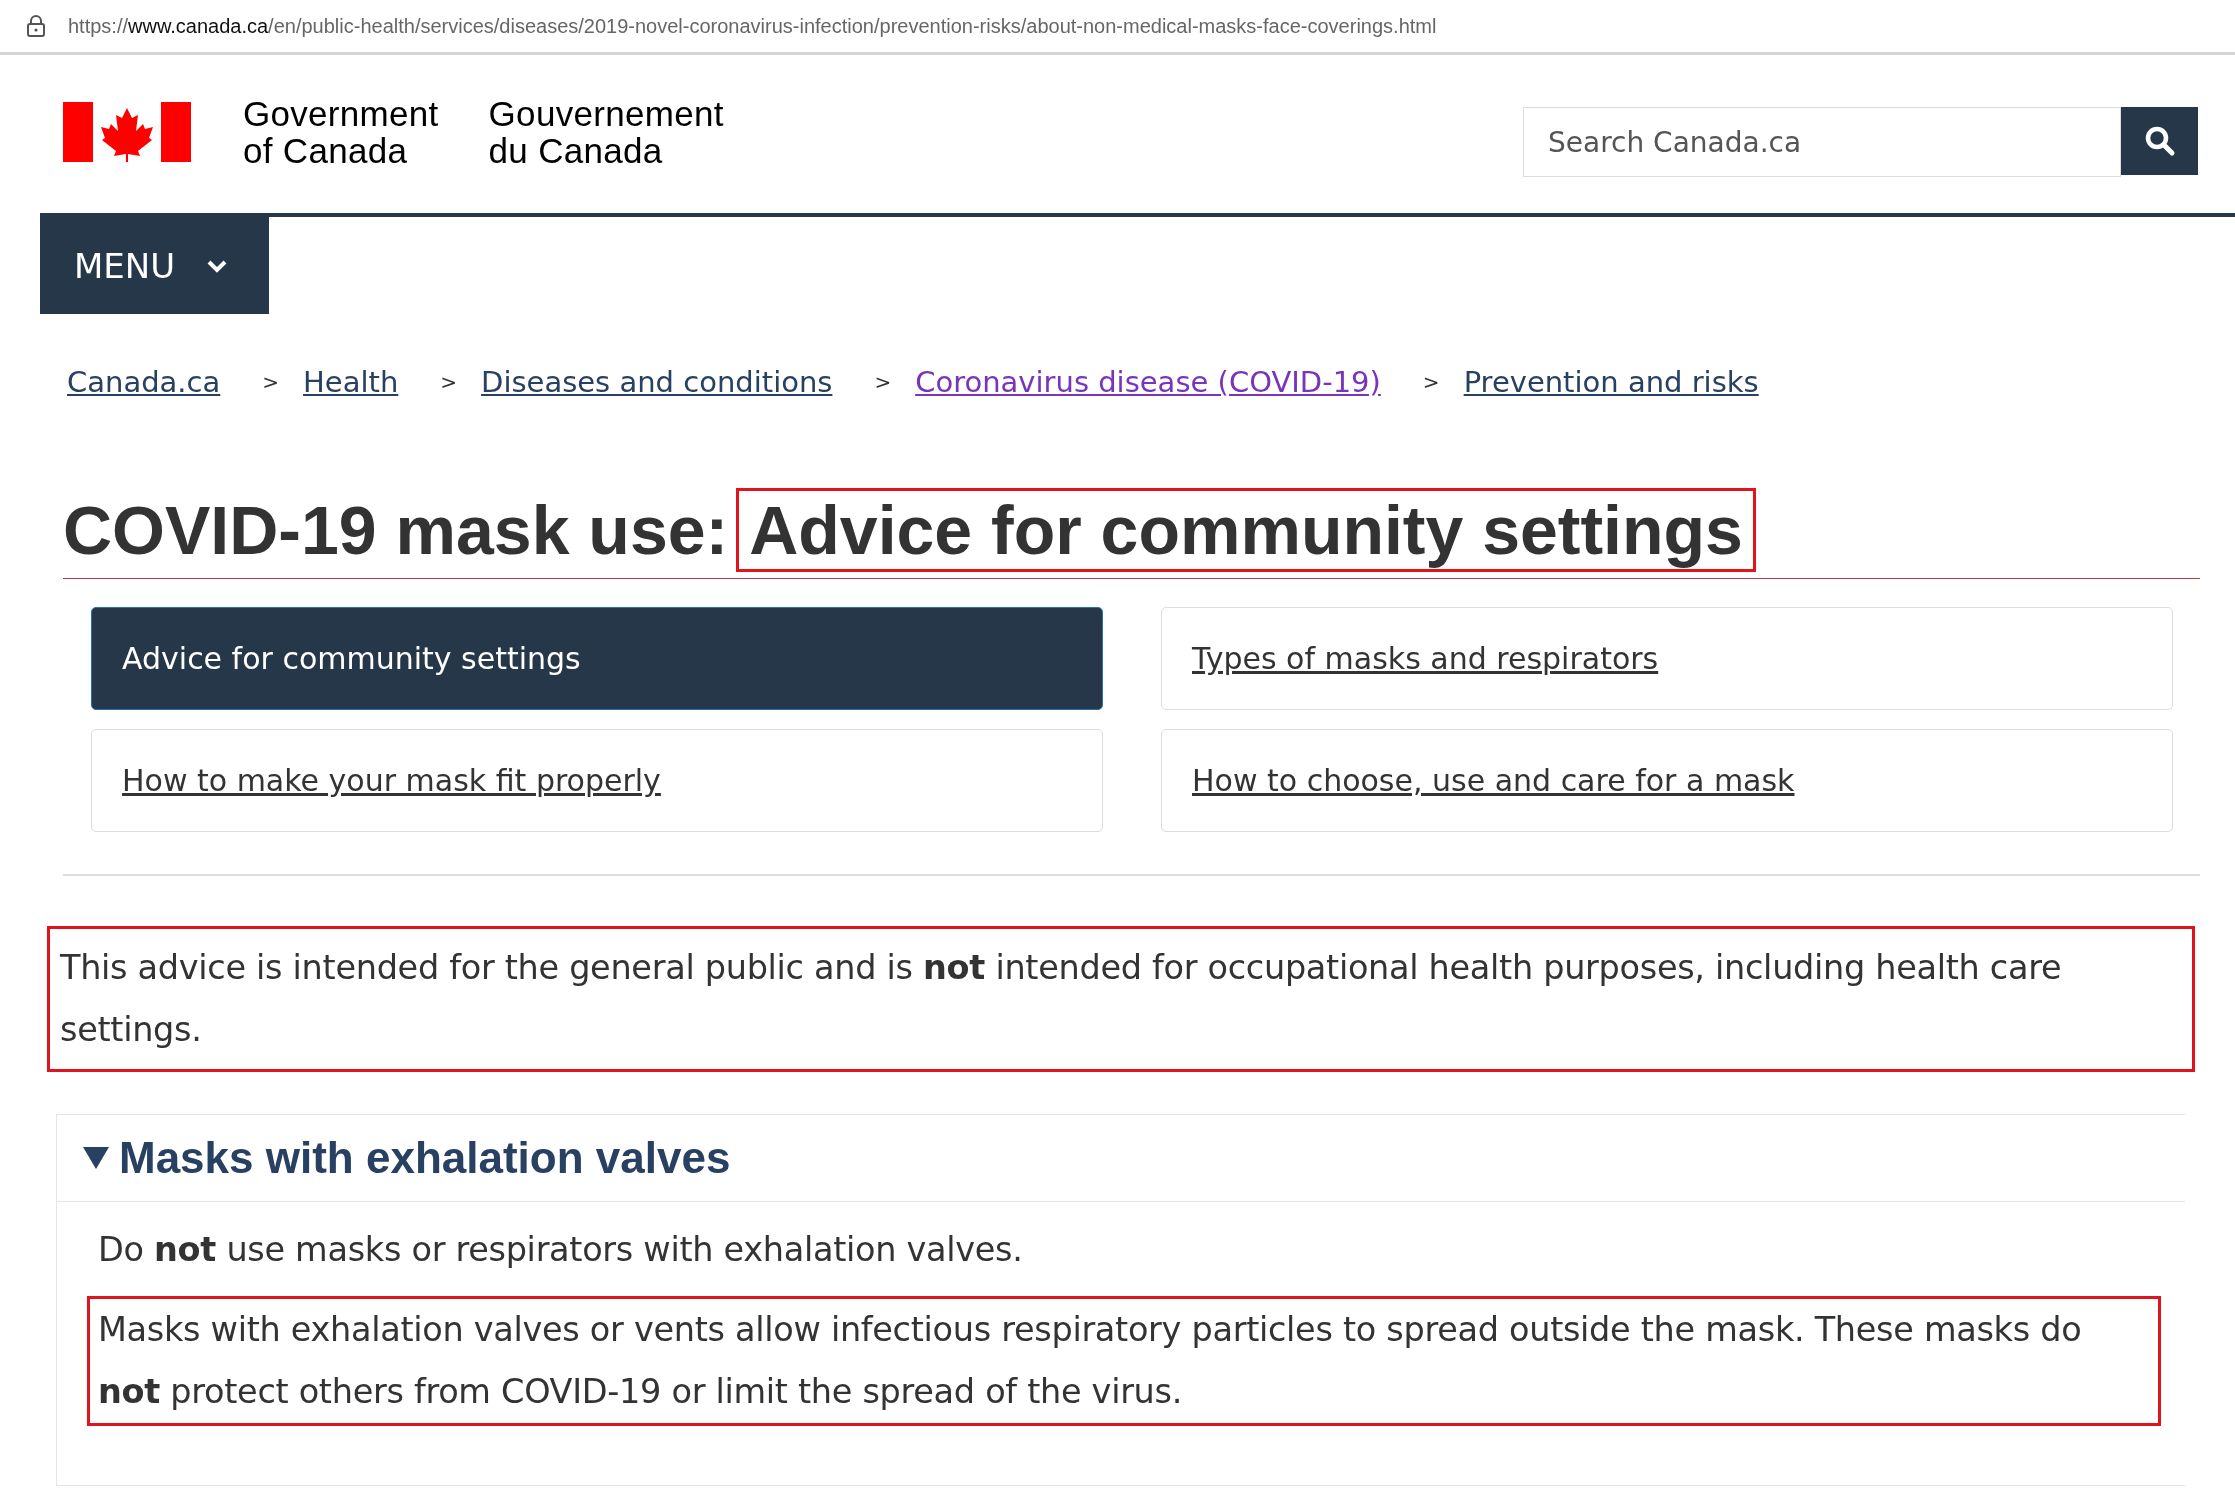 This screenshot has width=2235, height=1489. I want to click on wordmark-text: Gouvernement du Canada, so click(606, 132).